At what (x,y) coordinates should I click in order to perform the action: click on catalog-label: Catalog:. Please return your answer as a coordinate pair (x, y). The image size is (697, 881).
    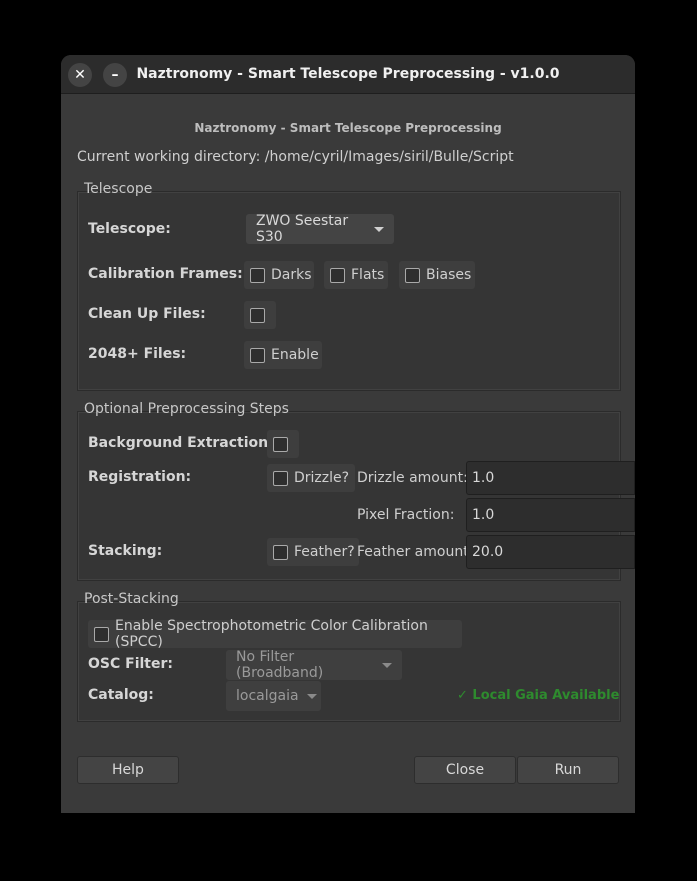
    Looking at the image, I should click on (121, 695).